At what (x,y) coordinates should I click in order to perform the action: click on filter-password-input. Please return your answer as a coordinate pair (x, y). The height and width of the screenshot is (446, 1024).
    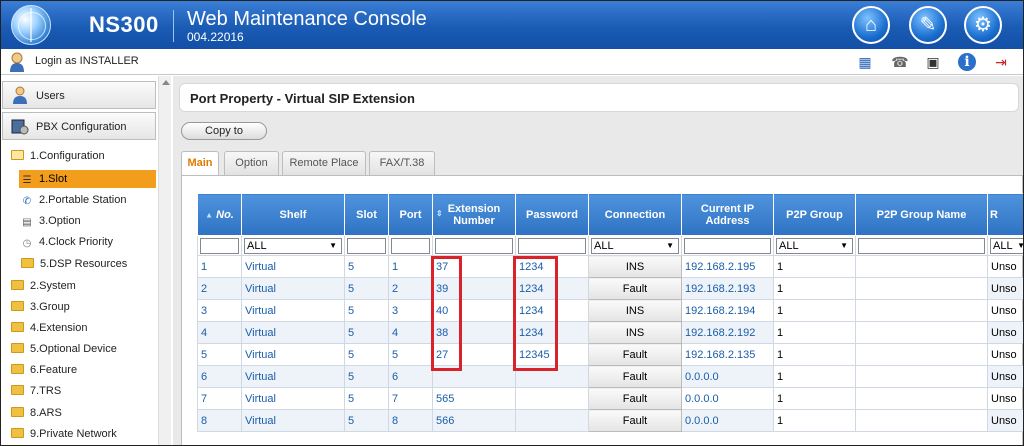
    Looking at the image, I should click on (552, 245).